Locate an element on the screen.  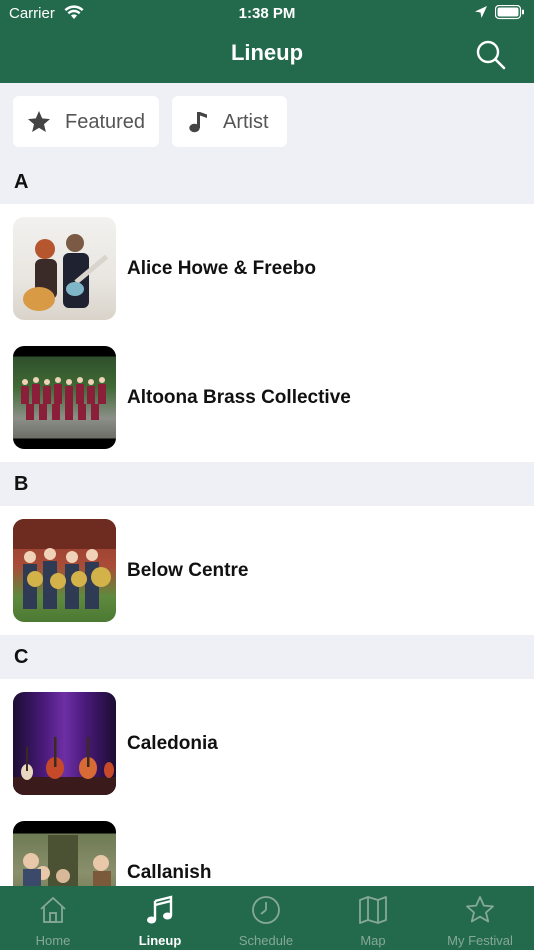
tab-bar: Home Lineup Schedule Map My Festival is located at coordinates (267, 918).